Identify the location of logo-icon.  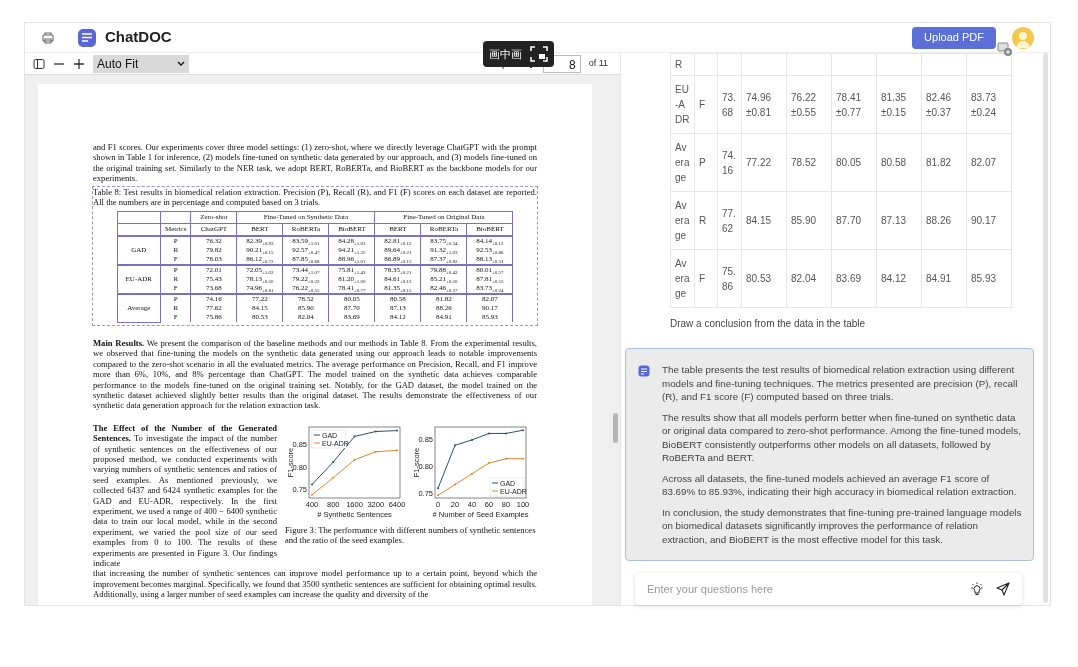
(87, 37).